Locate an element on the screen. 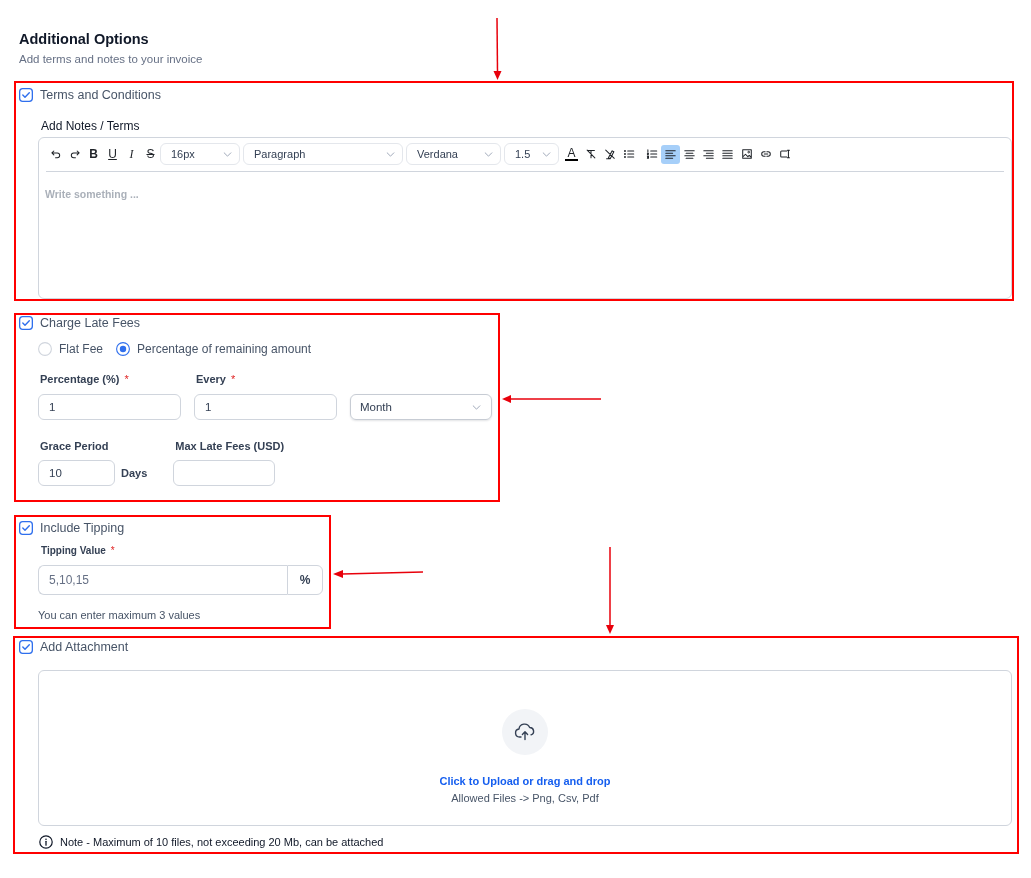 This screenshot has width=1031, height=878. radio-label: Percentage of remaining amount is located at coordinates (224, 349).